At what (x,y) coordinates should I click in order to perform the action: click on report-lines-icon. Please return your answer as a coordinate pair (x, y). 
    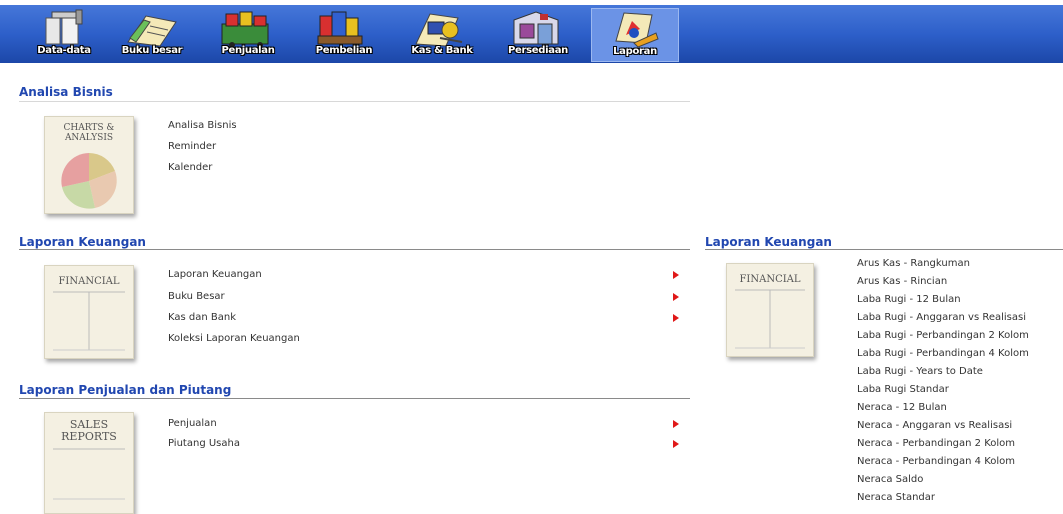
    Looking at the image, I should click on (89, 474).